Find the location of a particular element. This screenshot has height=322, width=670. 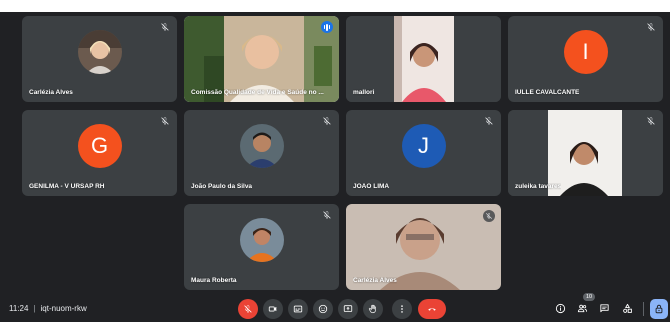

present-icon is located at coordinates (348, 308).